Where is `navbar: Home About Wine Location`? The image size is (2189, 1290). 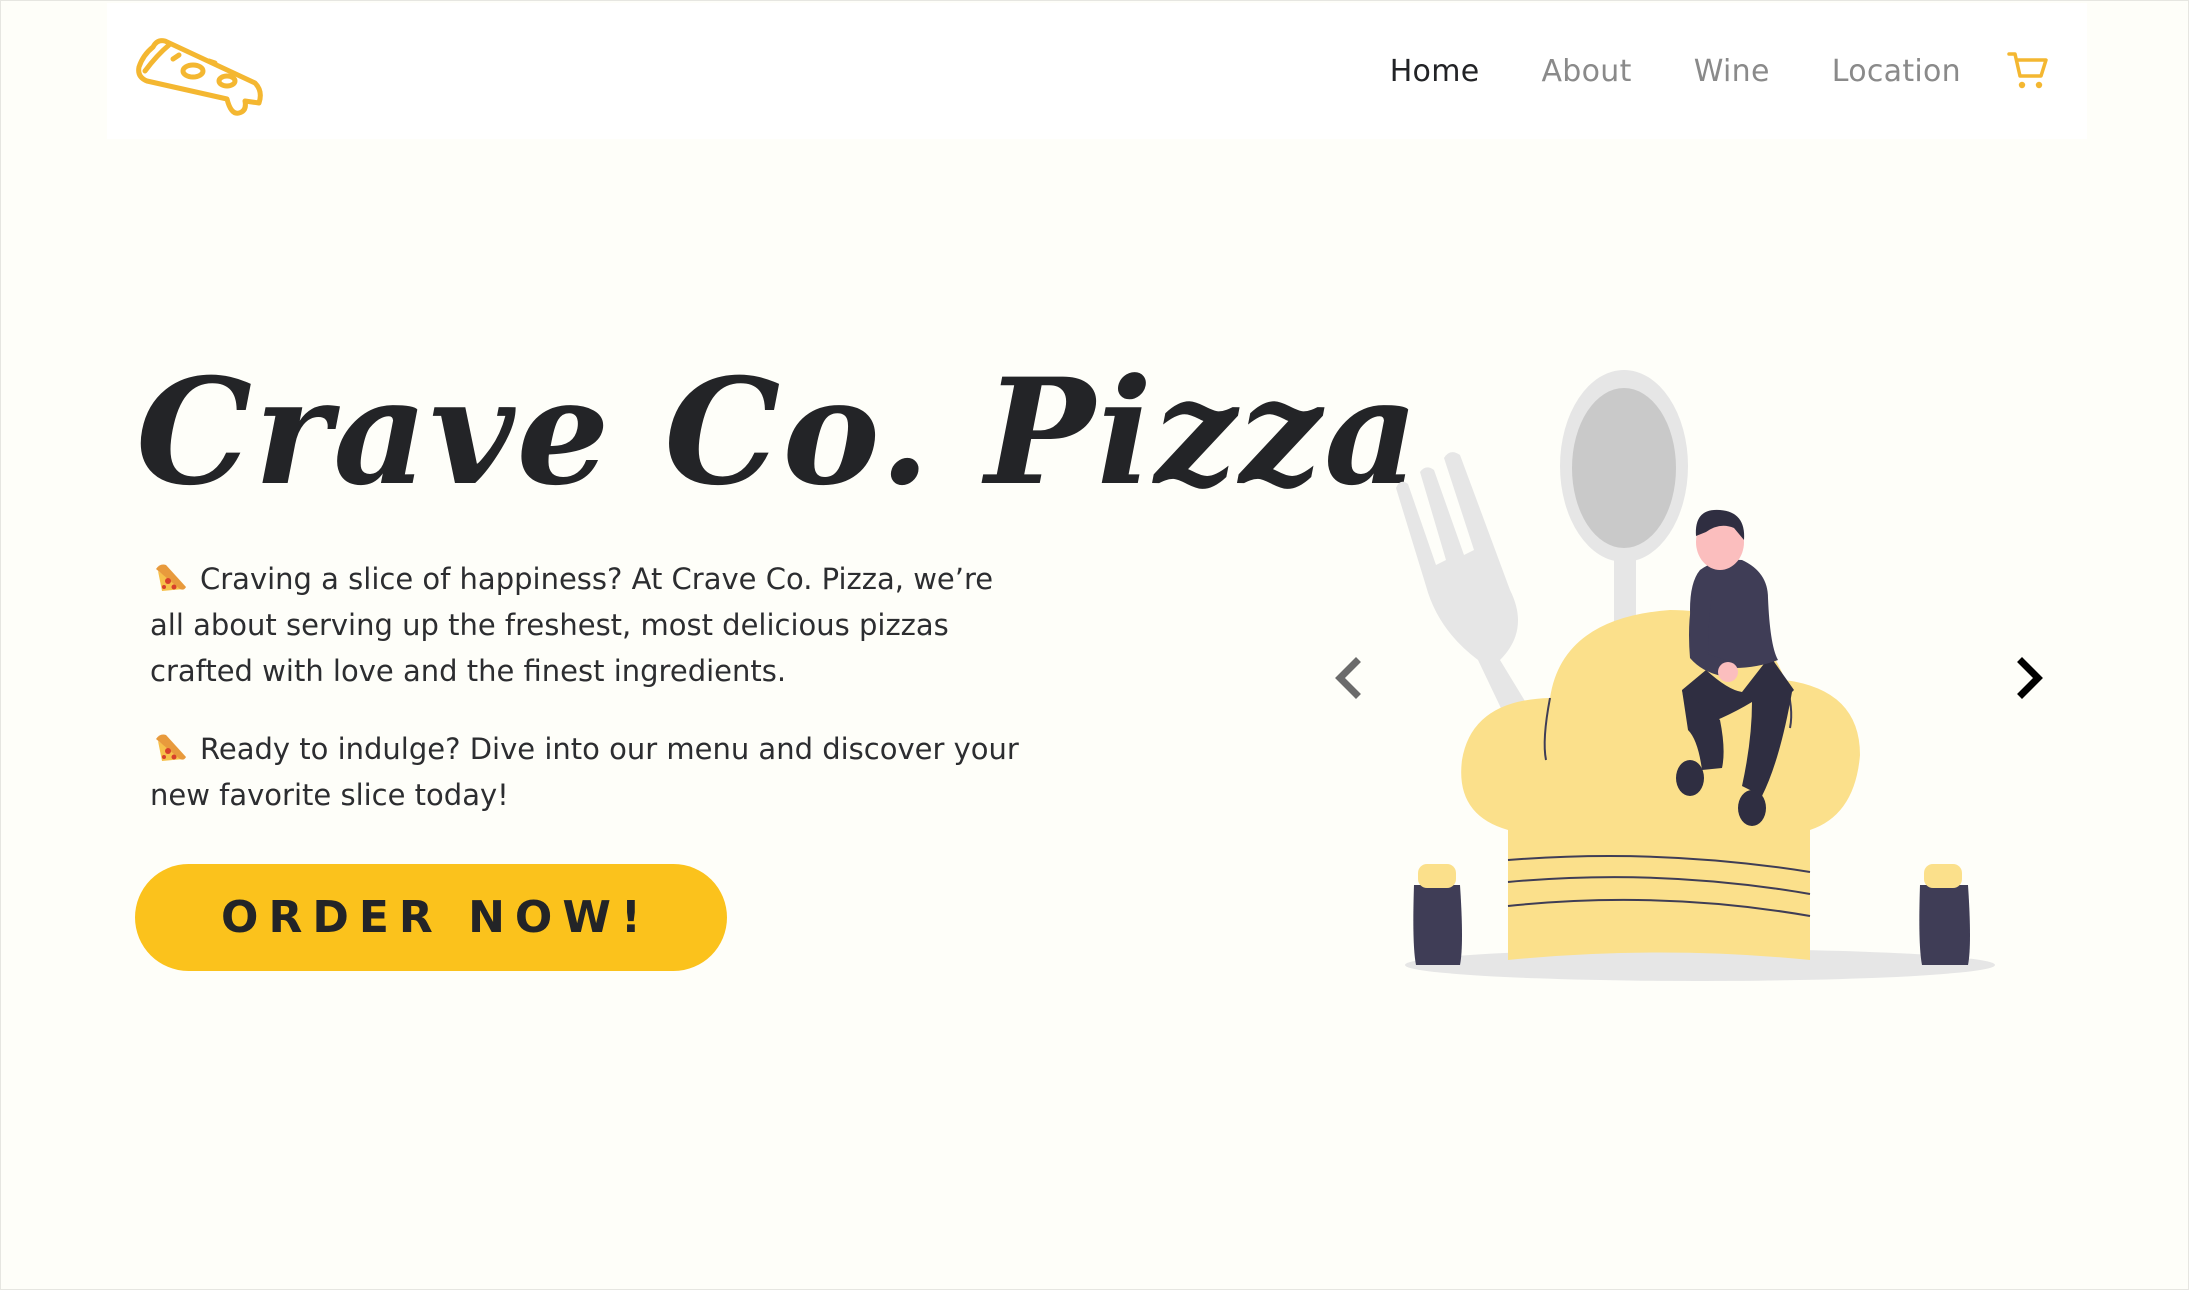
navbar: Home About Wine Location is located at coordinates (1097, 71).